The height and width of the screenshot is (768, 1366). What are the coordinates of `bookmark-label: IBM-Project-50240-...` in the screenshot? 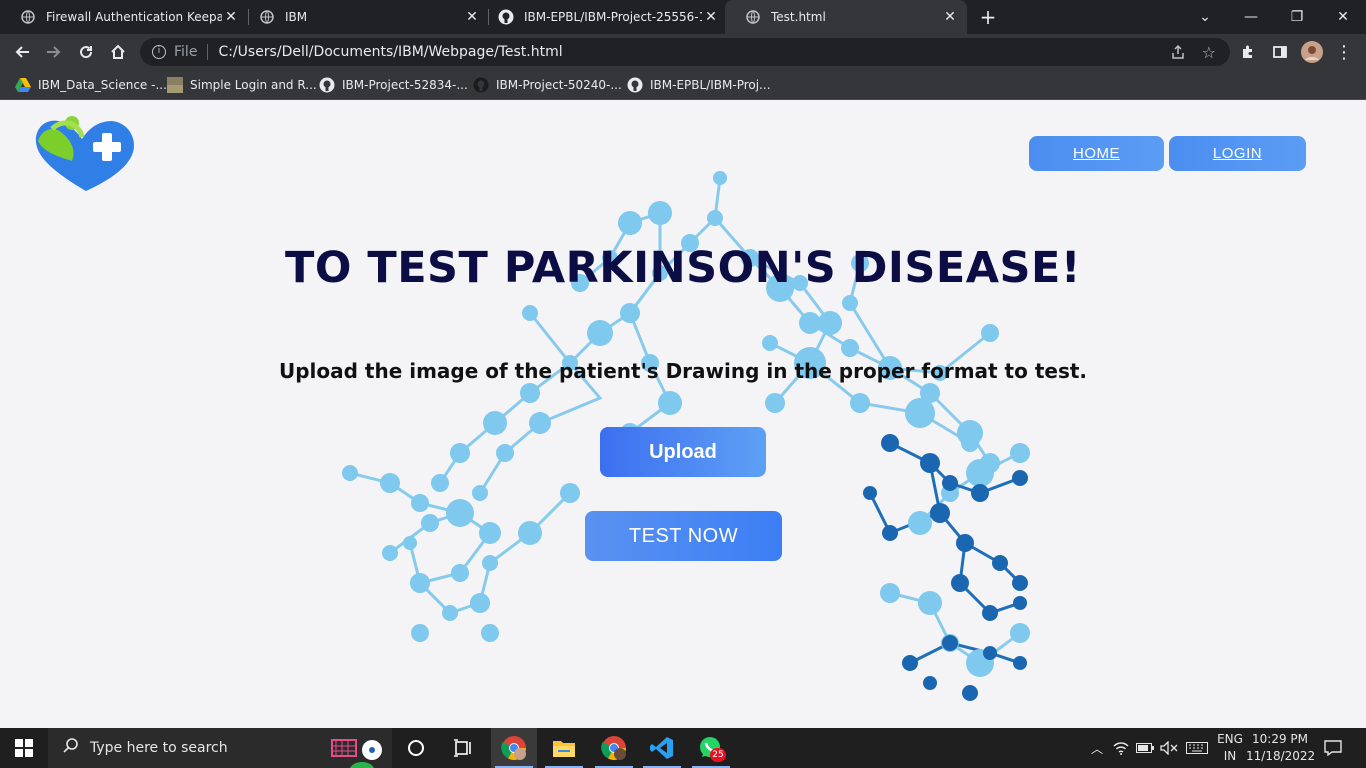 It's located at (559, 85).